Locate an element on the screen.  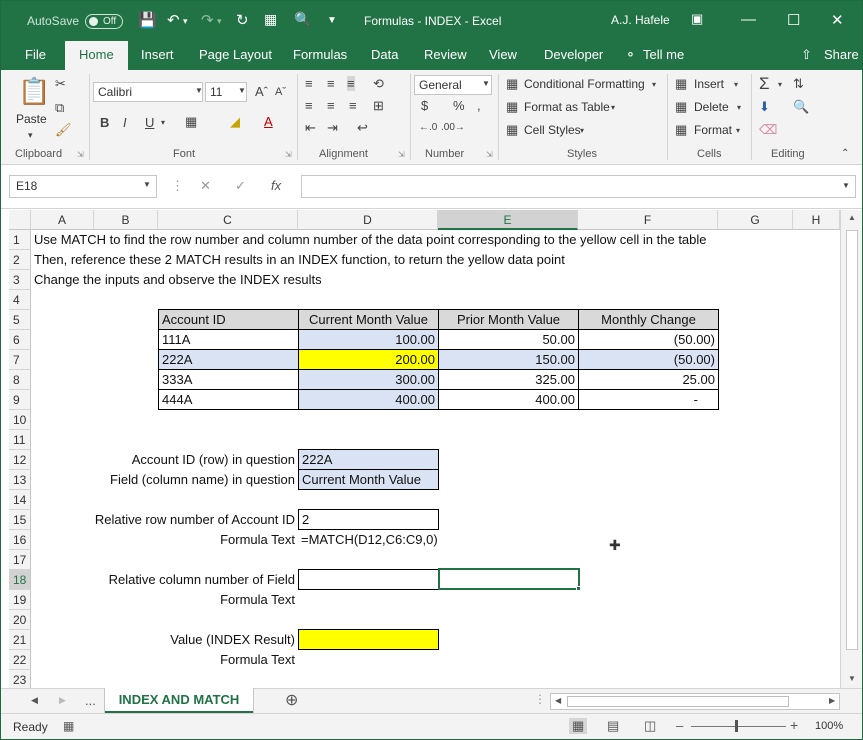
relative-column-label: Relative column number of Field is located at coordinates (164, 580).